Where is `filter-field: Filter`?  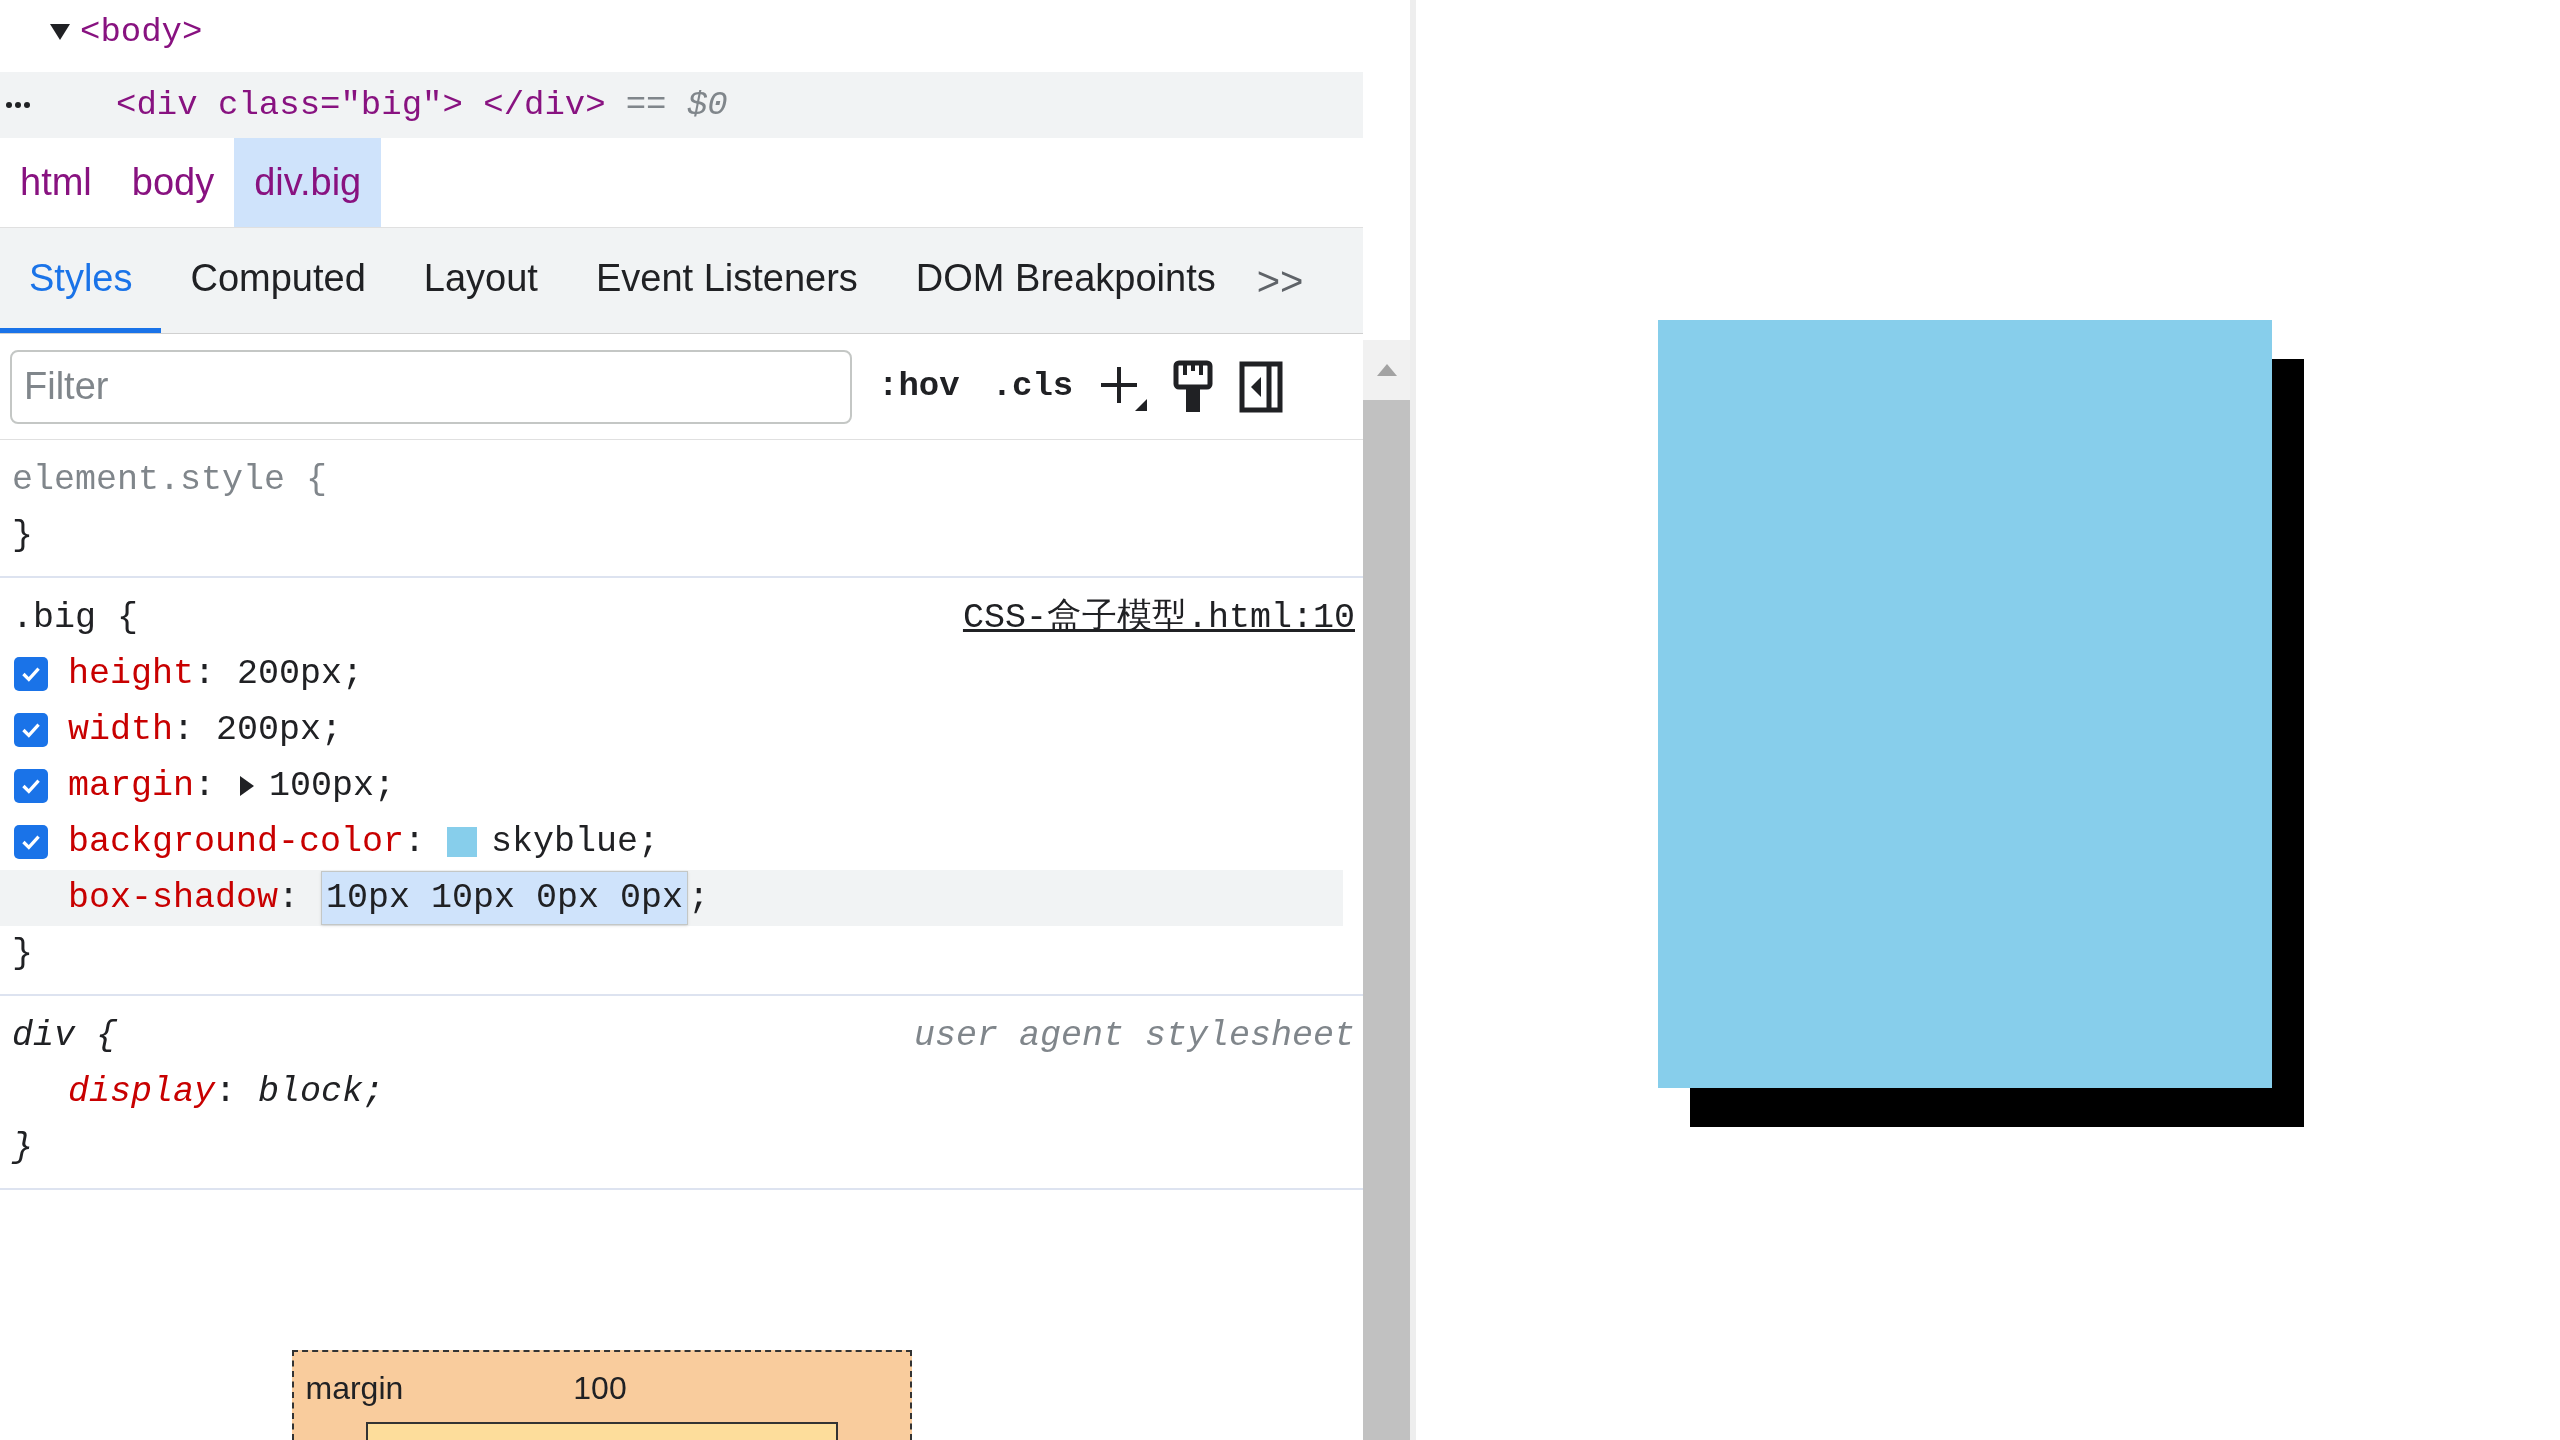 filter-field: Filter is located at coordinates (431, 386).